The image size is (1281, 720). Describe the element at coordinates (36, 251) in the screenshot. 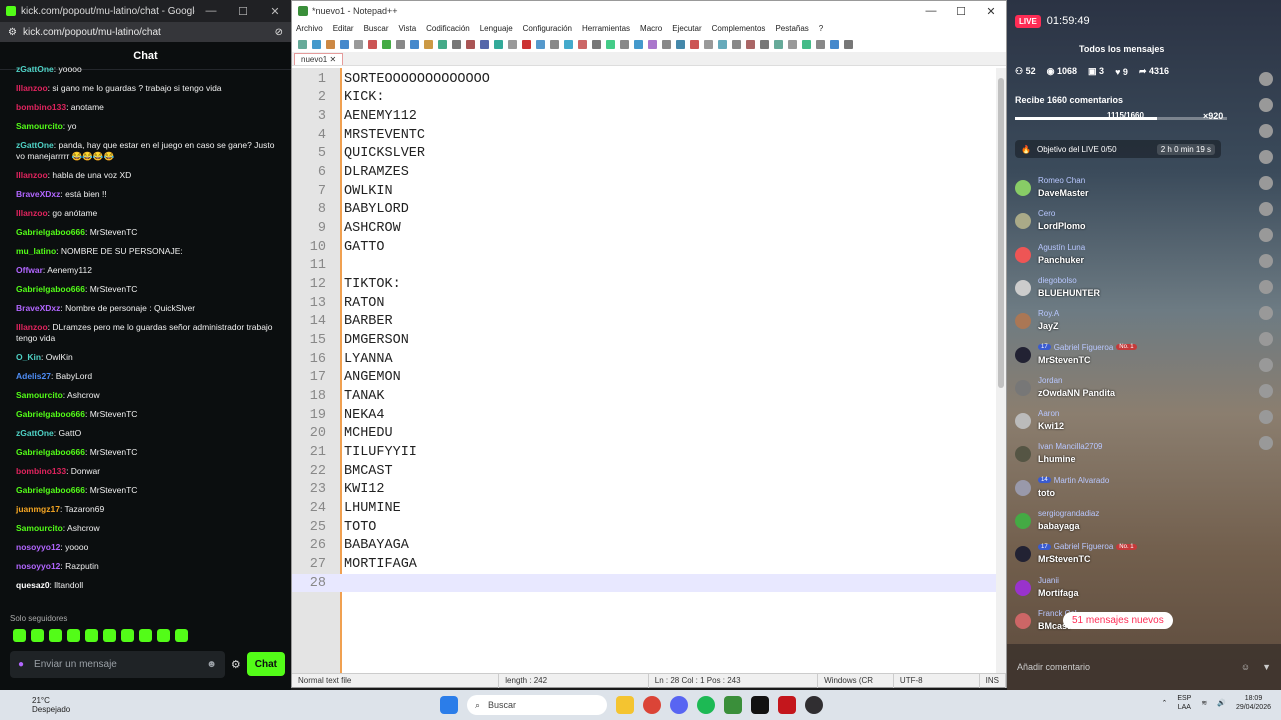

I see `chat-username: mu_latino` at that location.